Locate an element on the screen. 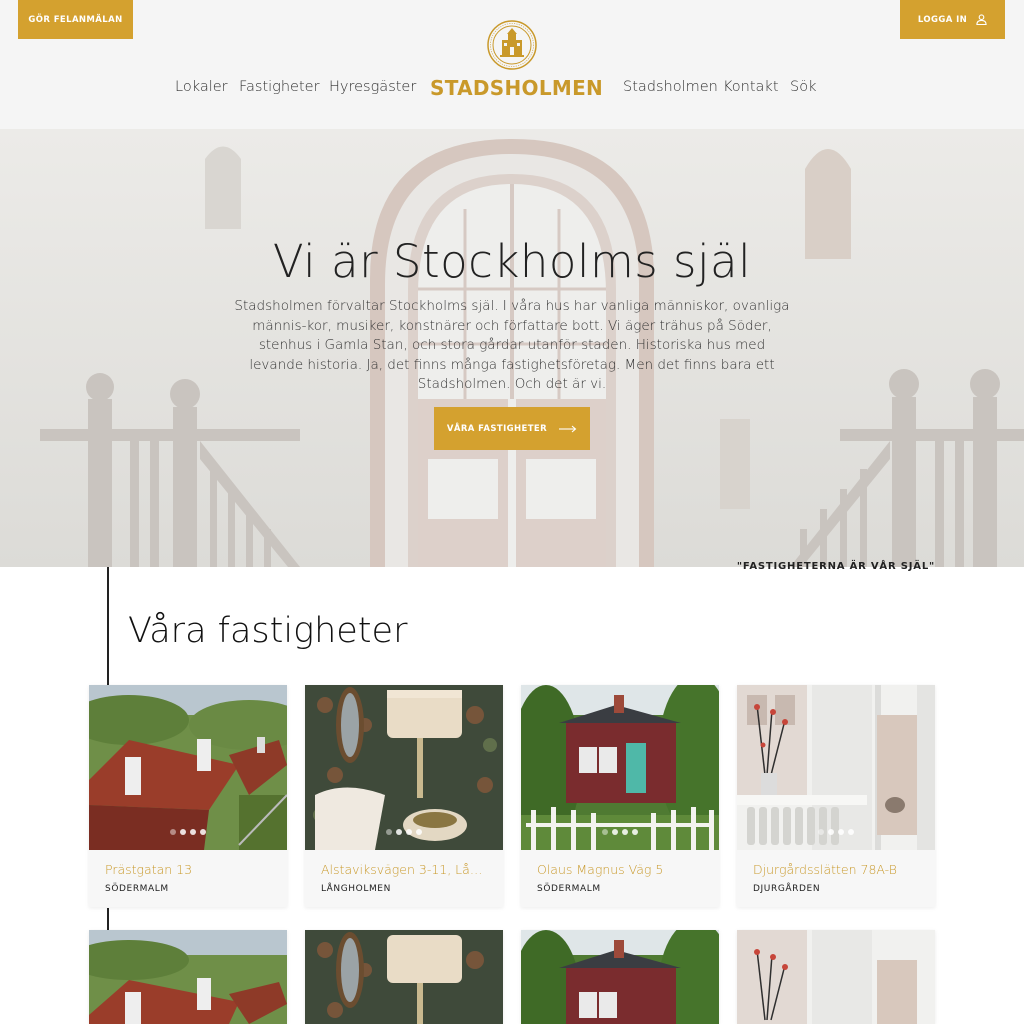 Image resolution: width=1024 pixels, height=1024 pixels. report-issue-button: GÖR FELANMÄLAN is located at coordinates (75, 19).